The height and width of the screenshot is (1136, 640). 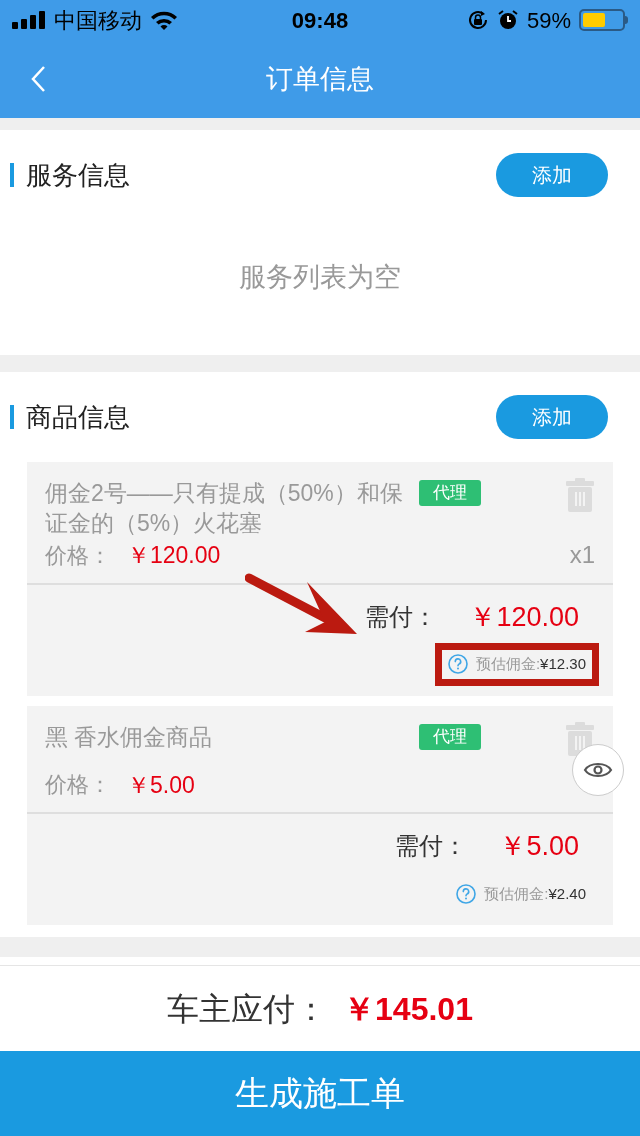 What do you see at coordinates (603, 20) in the screenshot?
I see `battery-icon` at bounding box center [603, 20].